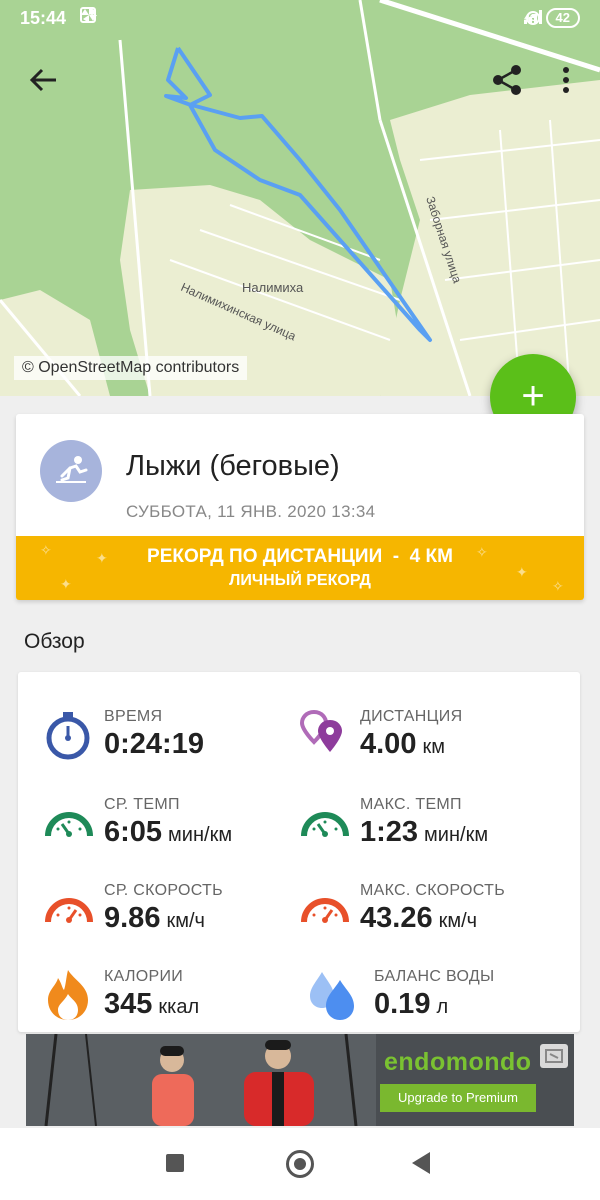 The height and width of the screenshot is (1200, 600). What do you see at coordinates (419, 918) in the screenshot?
I see `stat-value: 43.26 км/ч` at bounding box center [419, 918].